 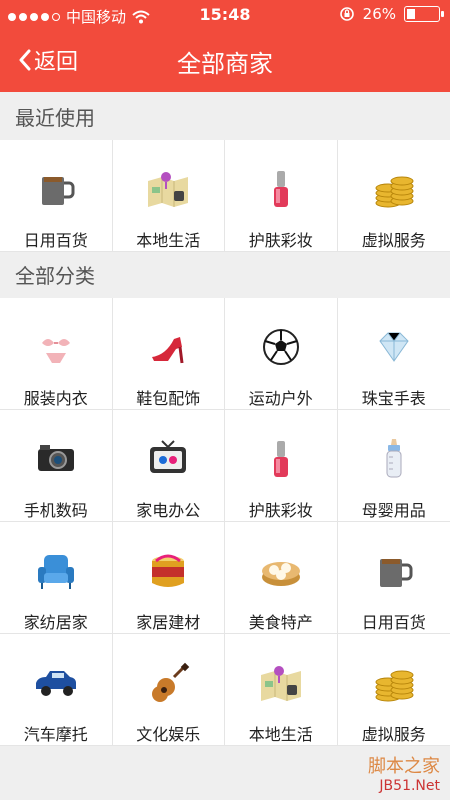 What do you see at coordinates (346, 14) in the screenshot?
I see `rotation-lock-icon` at bounding box center [346, 14].